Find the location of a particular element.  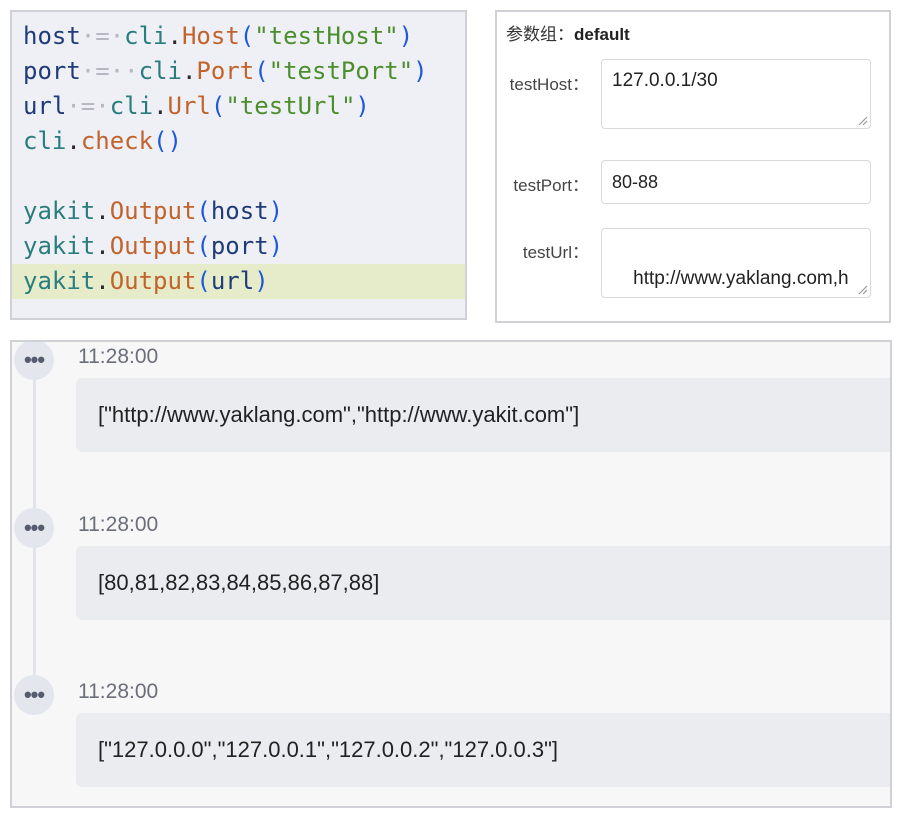

test-port-input: 80-88 is located at coordinates (736, 182).